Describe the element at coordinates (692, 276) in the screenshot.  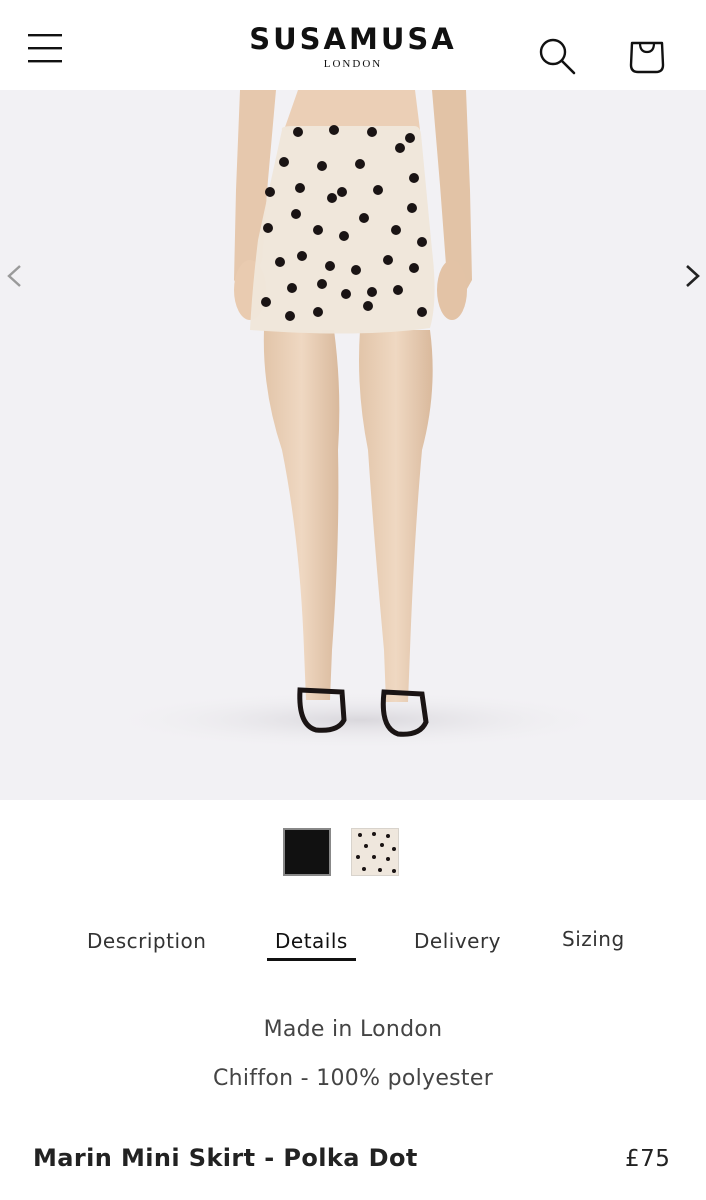
I see `chevron-right-icon` at that location.